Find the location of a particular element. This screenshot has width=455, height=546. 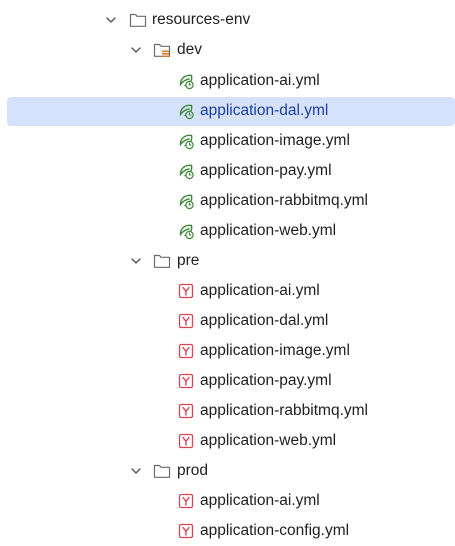

tree-row-prod: prod is located at coordinates (227, 471).